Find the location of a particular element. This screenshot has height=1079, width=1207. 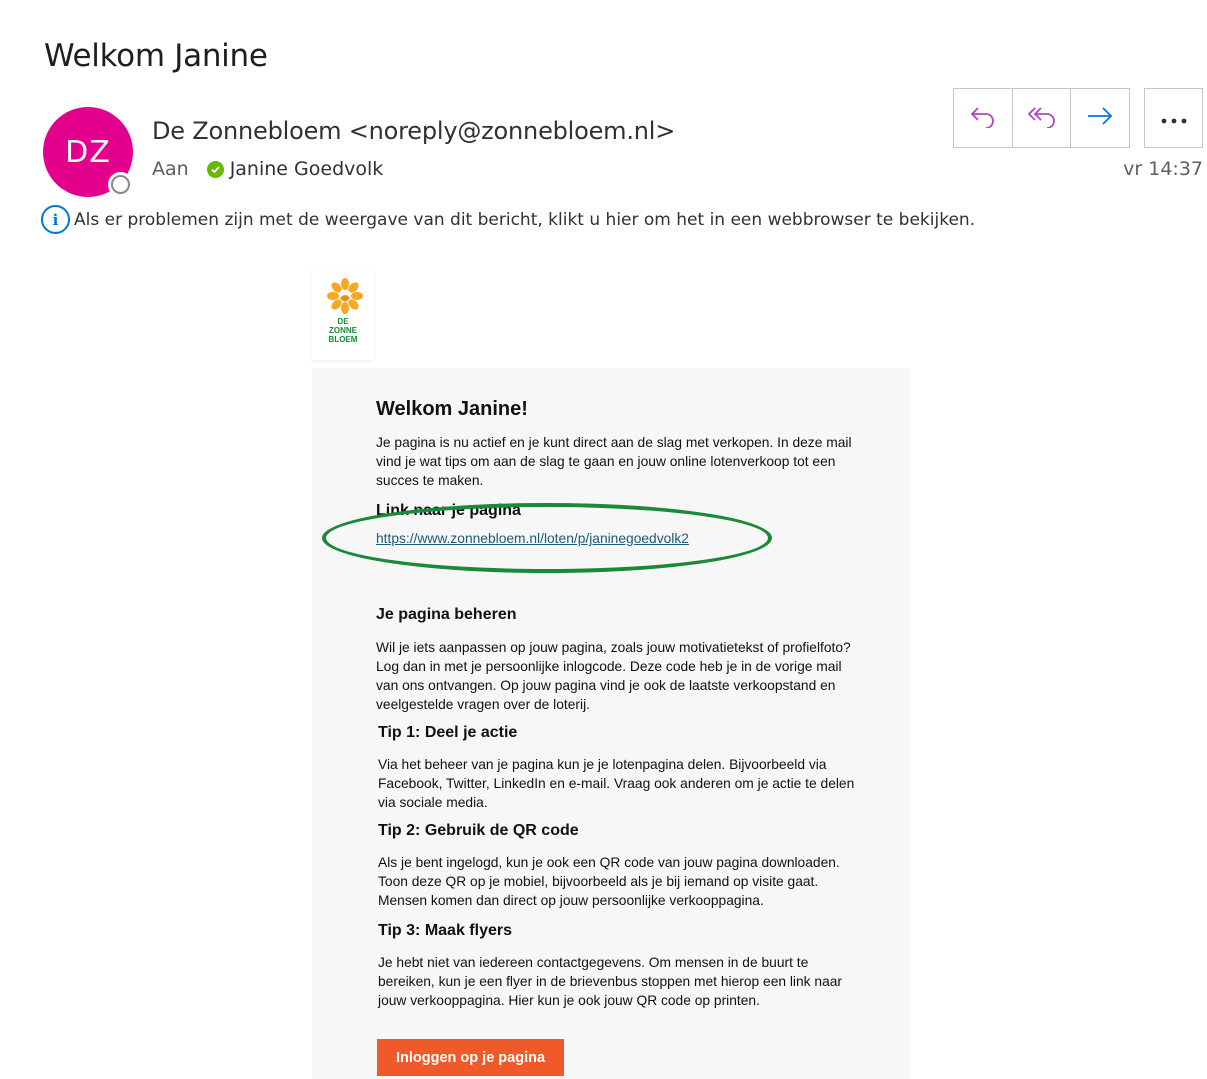

forward-button is located at coordinates (1100, 118).